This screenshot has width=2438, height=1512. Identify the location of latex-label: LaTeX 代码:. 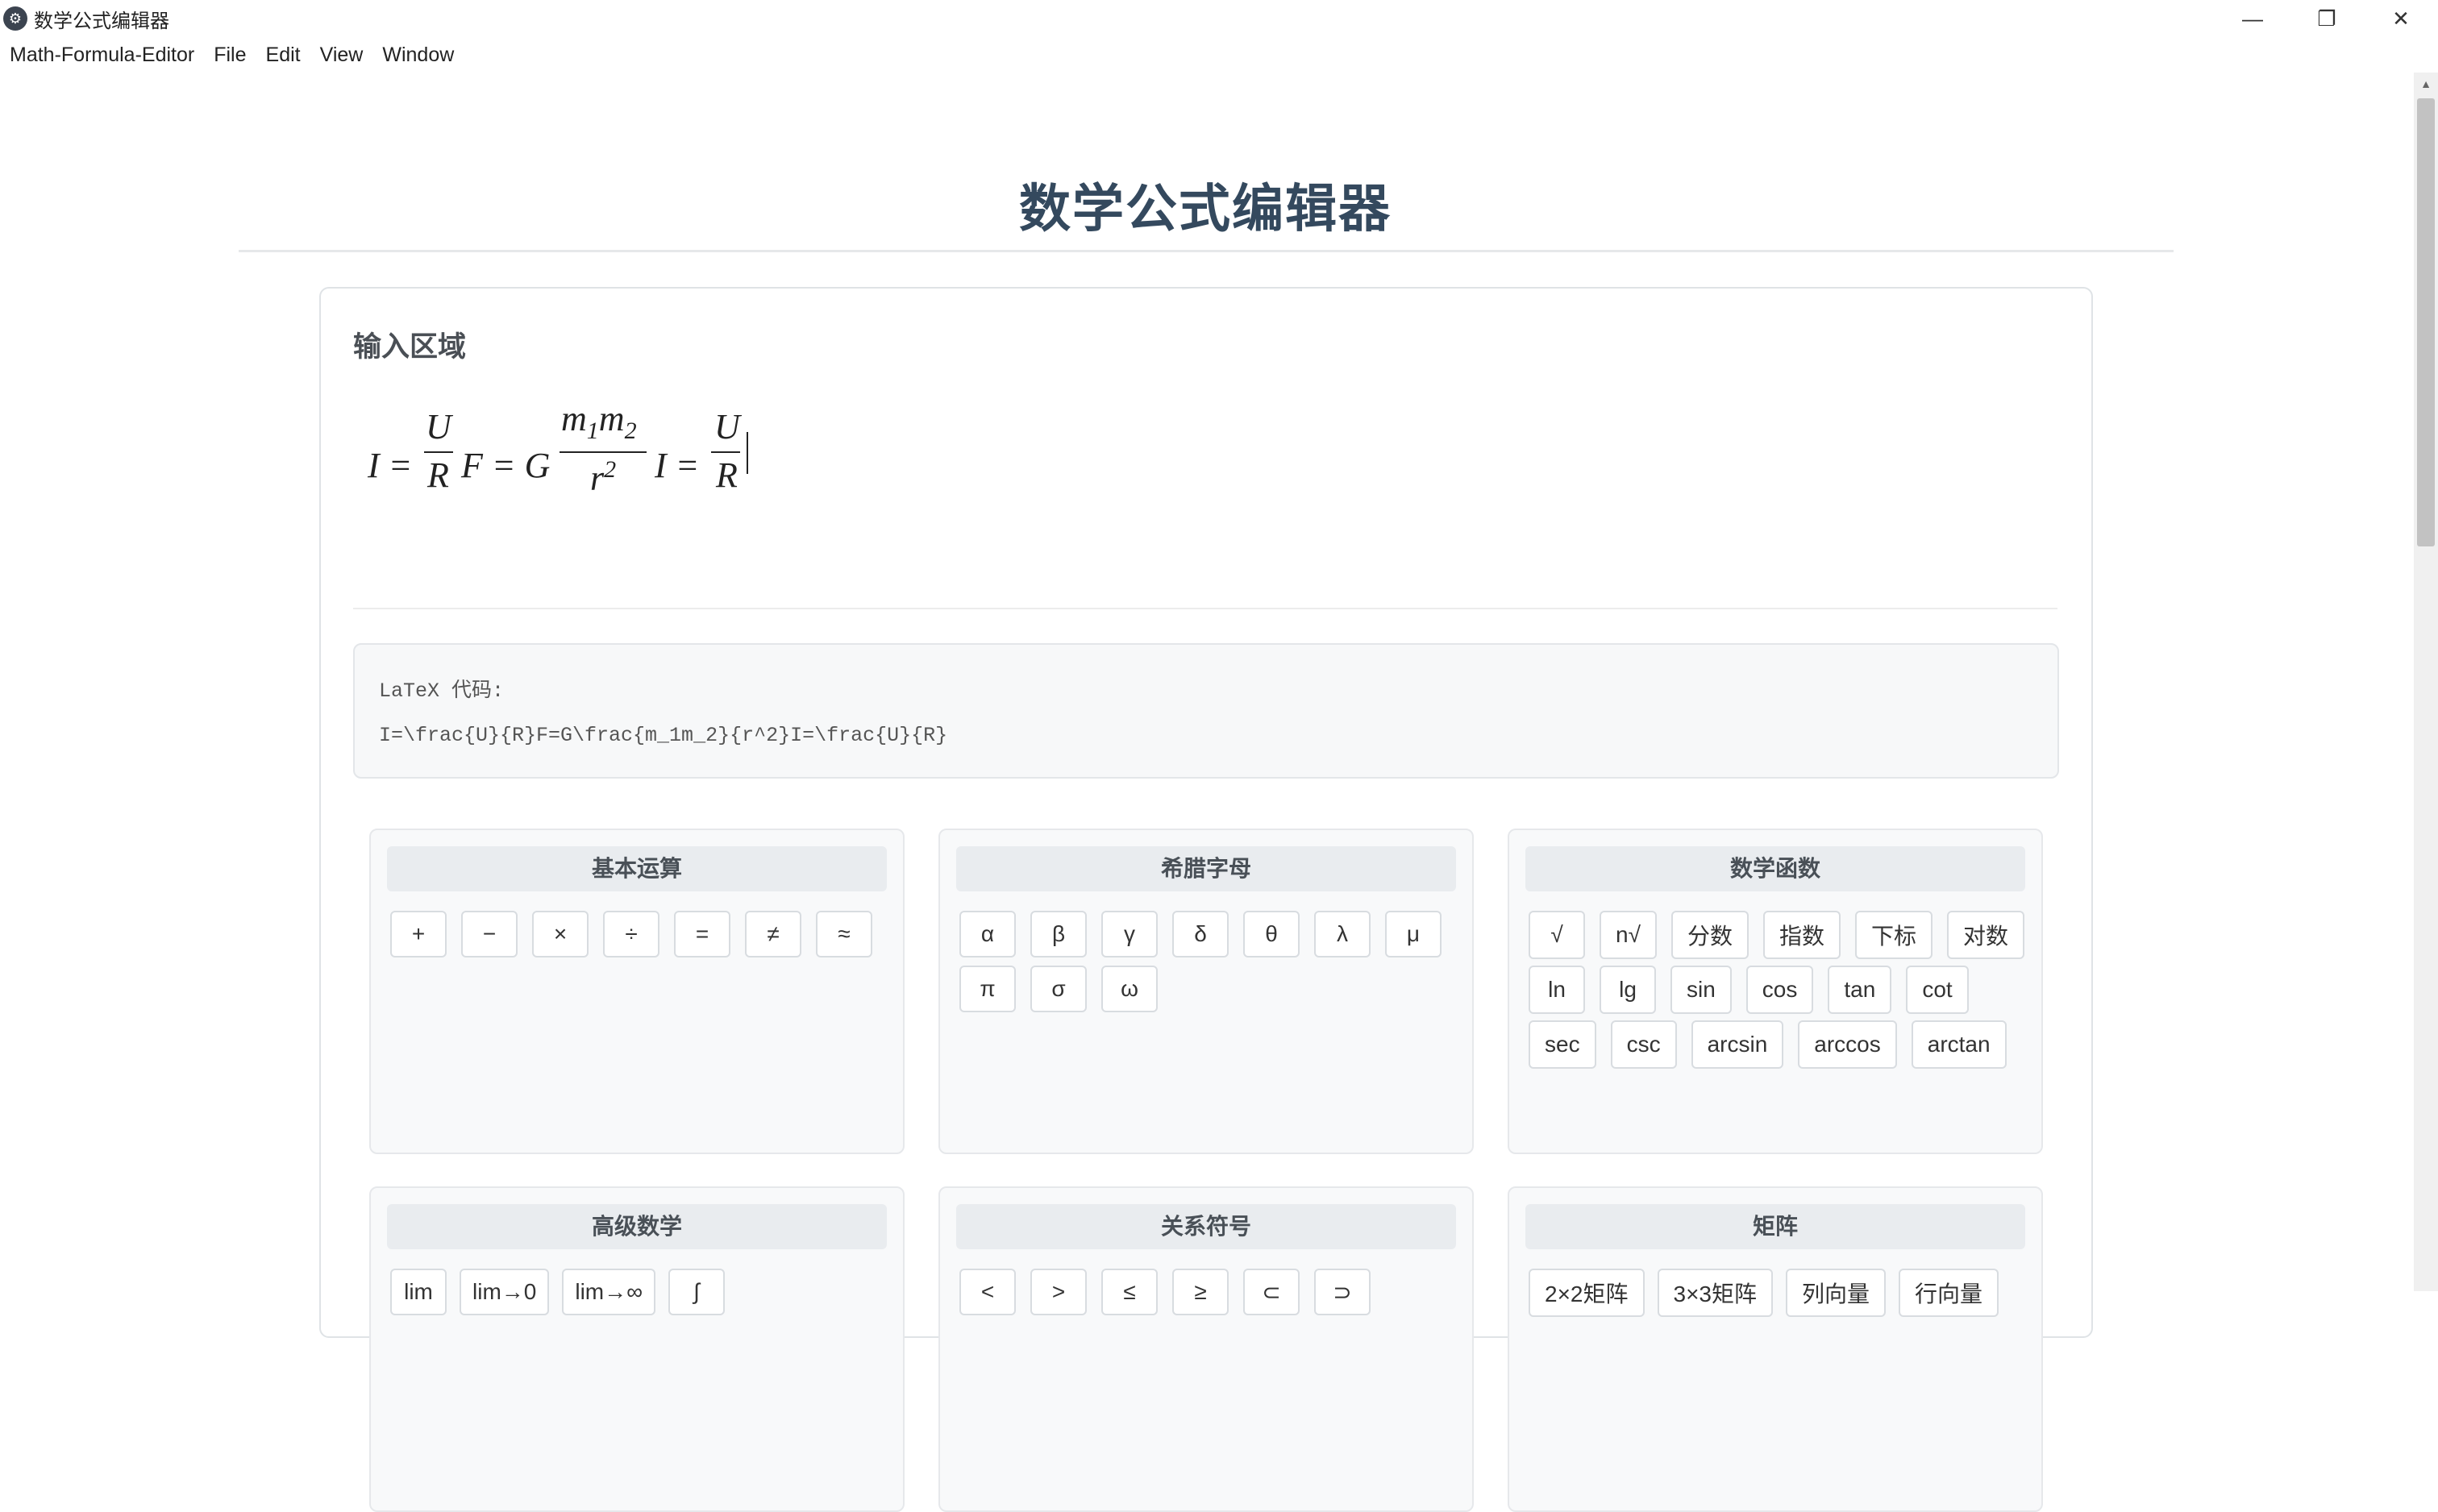
(442, 691).